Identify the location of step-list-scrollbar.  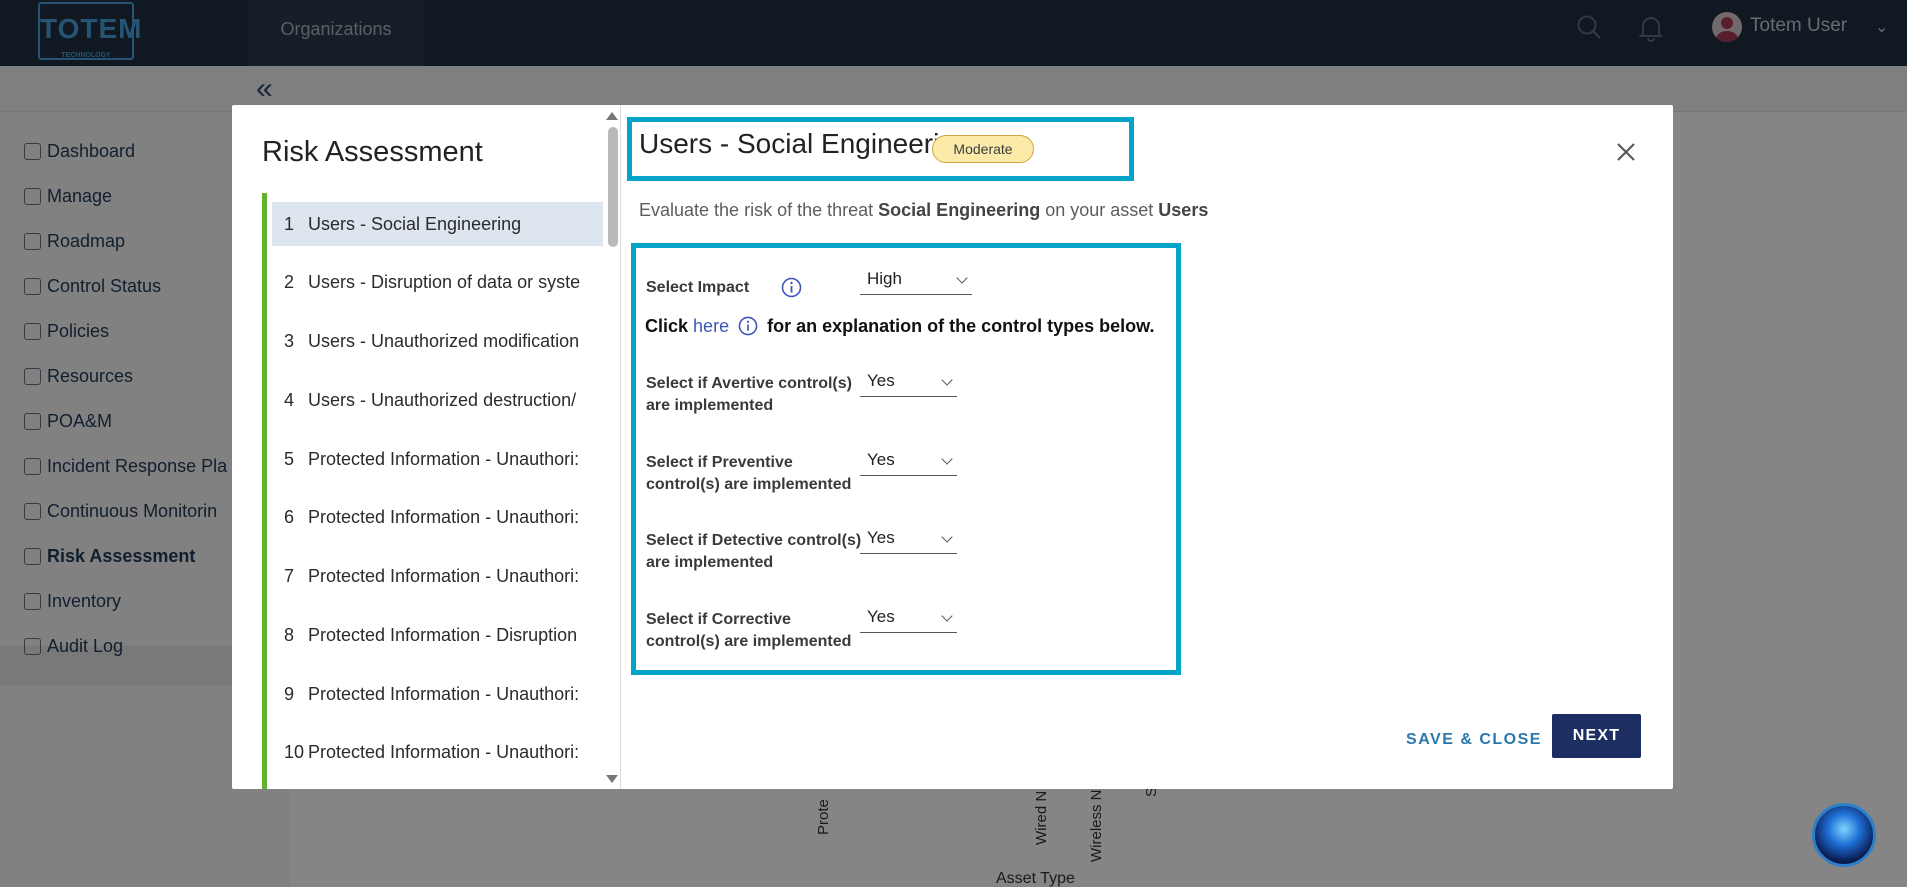
(613, 187).